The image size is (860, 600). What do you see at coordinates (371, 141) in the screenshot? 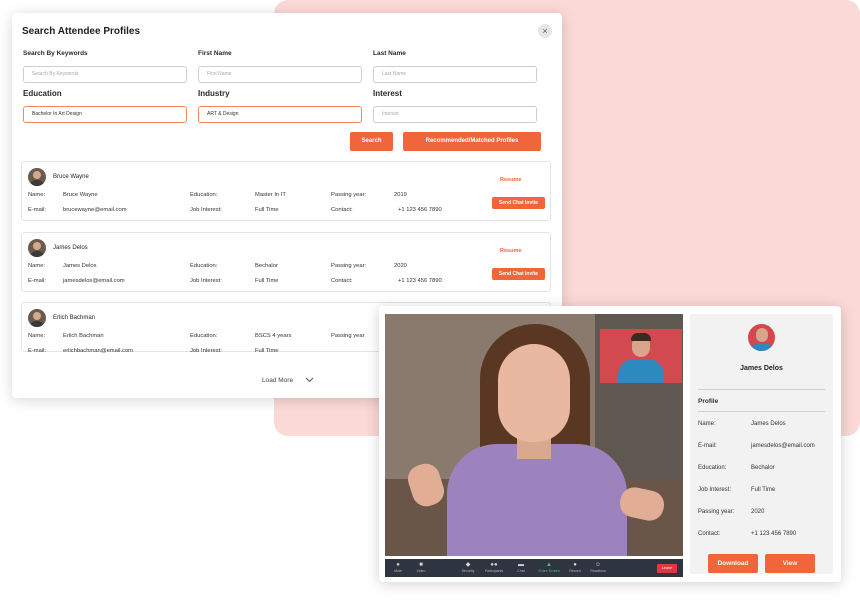
I see `search-button: Search` at bounding box center [371, 141].